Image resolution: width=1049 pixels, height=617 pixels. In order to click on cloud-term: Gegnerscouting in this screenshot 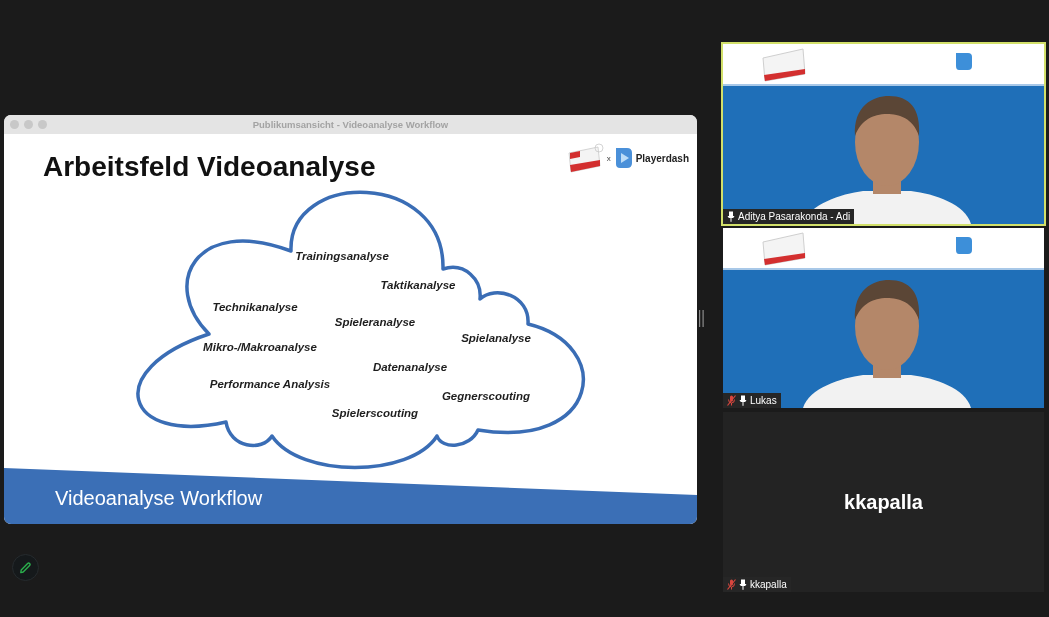, I will do `click(486, 396)`.